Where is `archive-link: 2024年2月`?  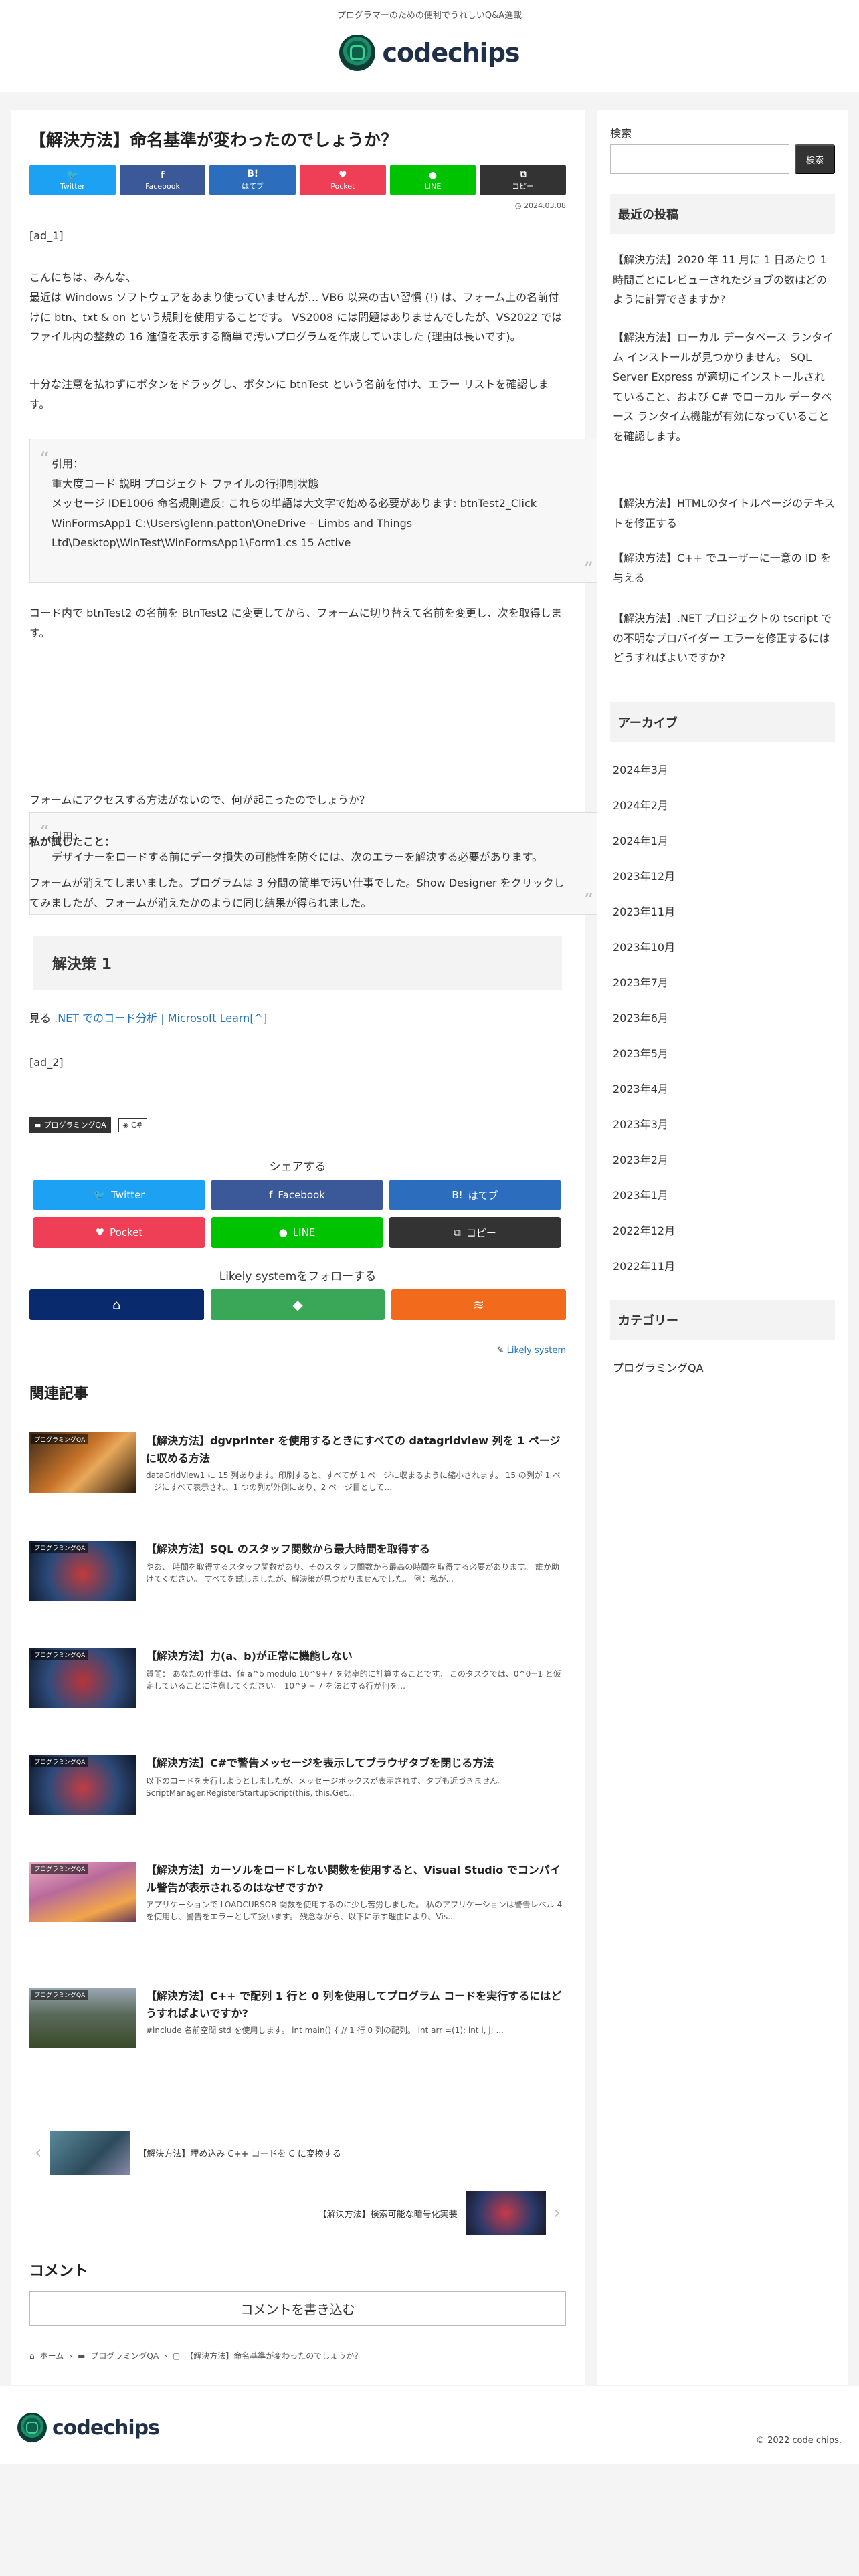
archive-link: 2024年2月 is located at coordinates (724, 804).